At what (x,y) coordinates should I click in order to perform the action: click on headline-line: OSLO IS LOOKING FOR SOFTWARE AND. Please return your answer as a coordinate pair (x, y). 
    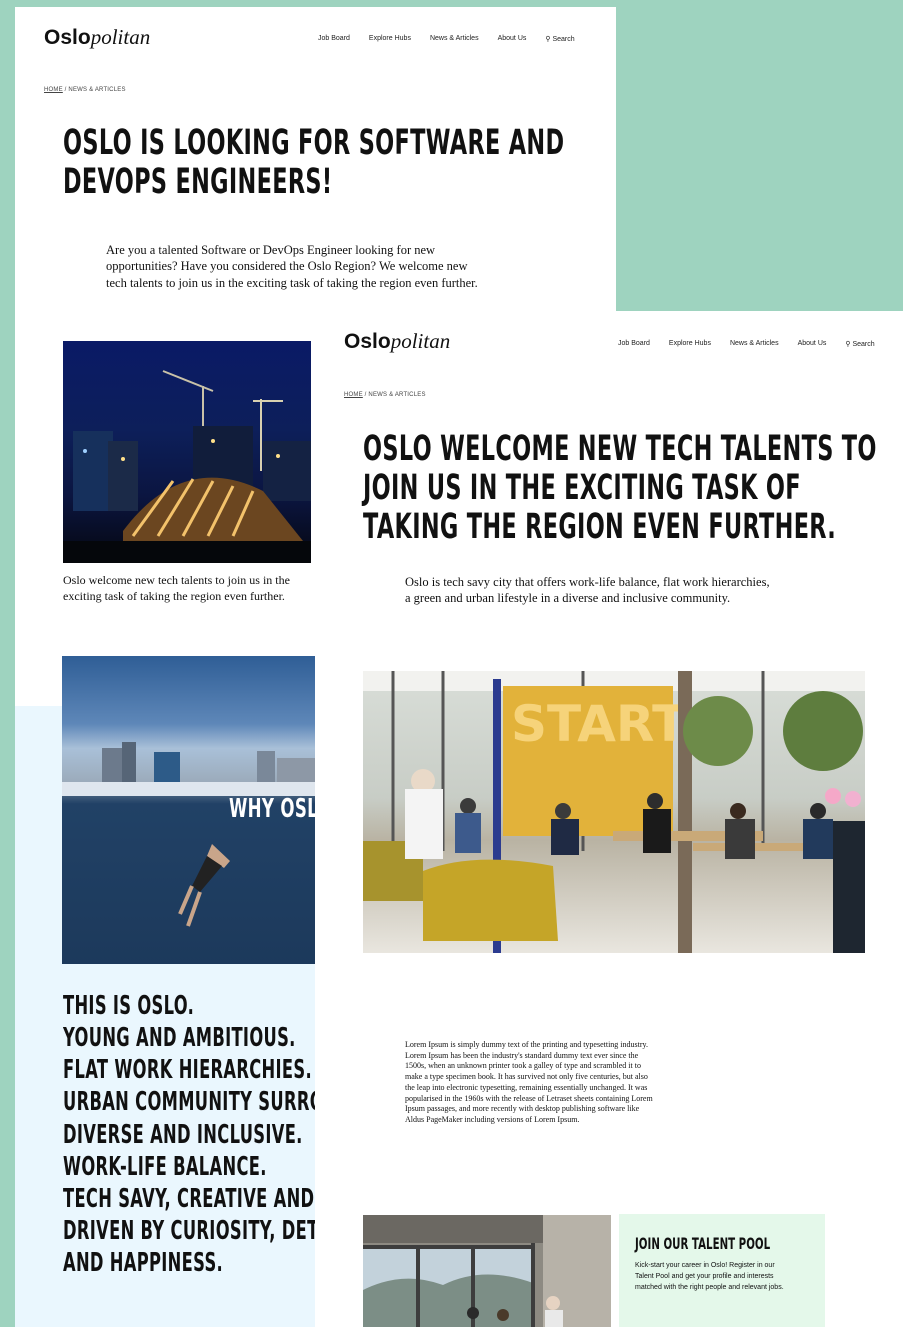
    Looking at the image, I should click on (314, 143).